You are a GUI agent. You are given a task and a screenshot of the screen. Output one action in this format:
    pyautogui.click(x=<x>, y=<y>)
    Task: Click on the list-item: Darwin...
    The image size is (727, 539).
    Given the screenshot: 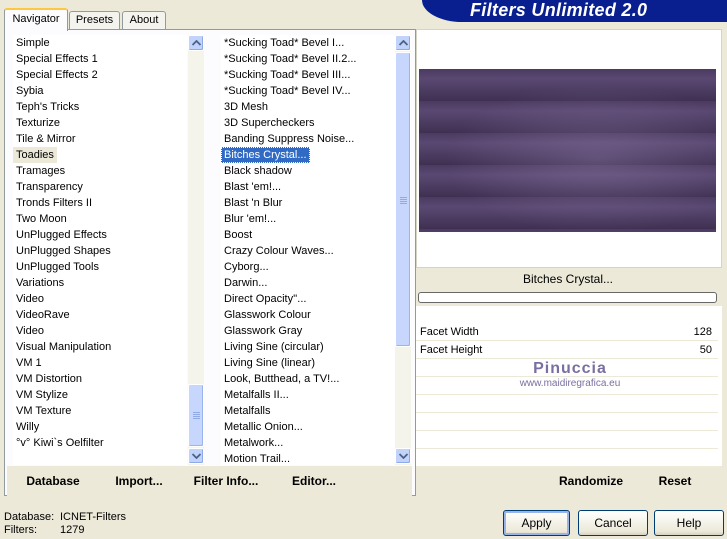 What is the action you would take?
    pyautogui.click(x=245, y=283)
    